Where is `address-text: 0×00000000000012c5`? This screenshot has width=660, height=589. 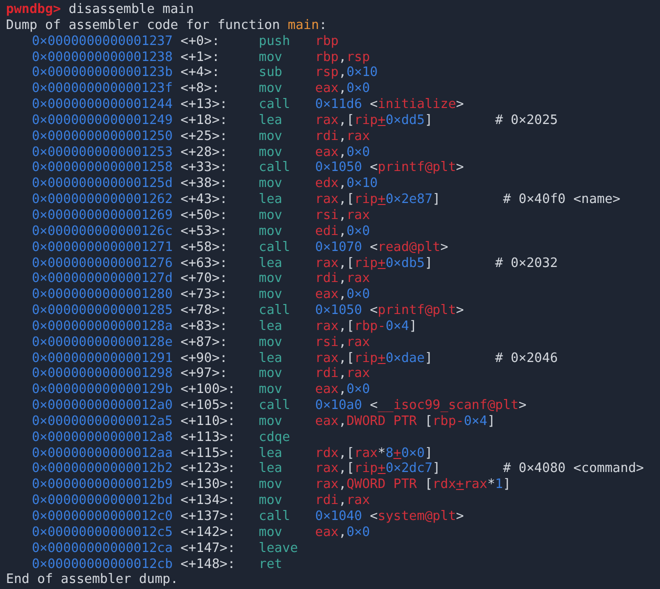 address-text: 0×00000000000012c5 is located at coordinates (103, 532).